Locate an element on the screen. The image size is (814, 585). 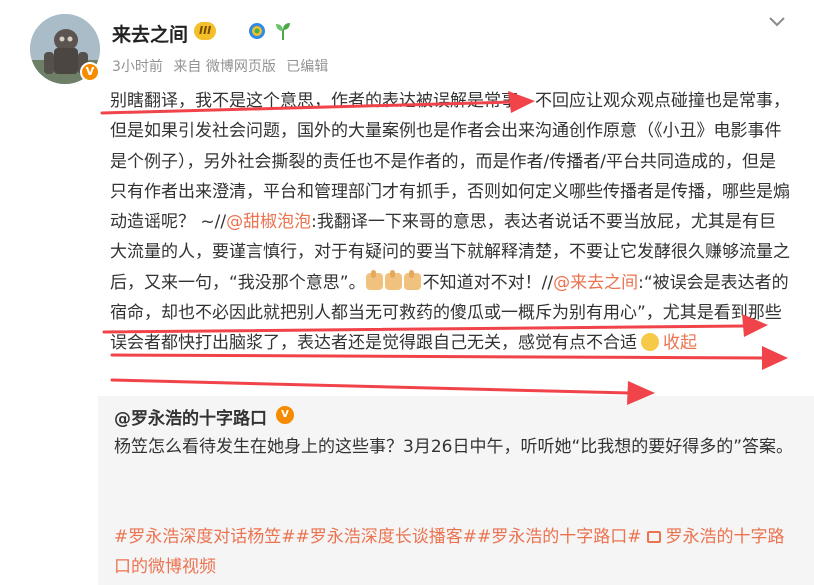
shrug-emoji-icon is located at coordinates (650, 342).